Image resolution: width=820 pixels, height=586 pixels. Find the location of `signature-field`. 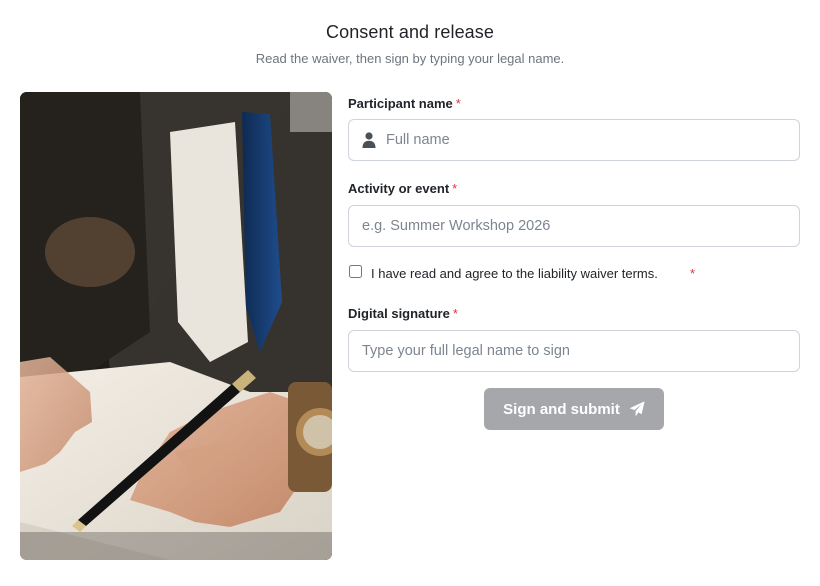

signature-field is located at coordinates (574, 351).